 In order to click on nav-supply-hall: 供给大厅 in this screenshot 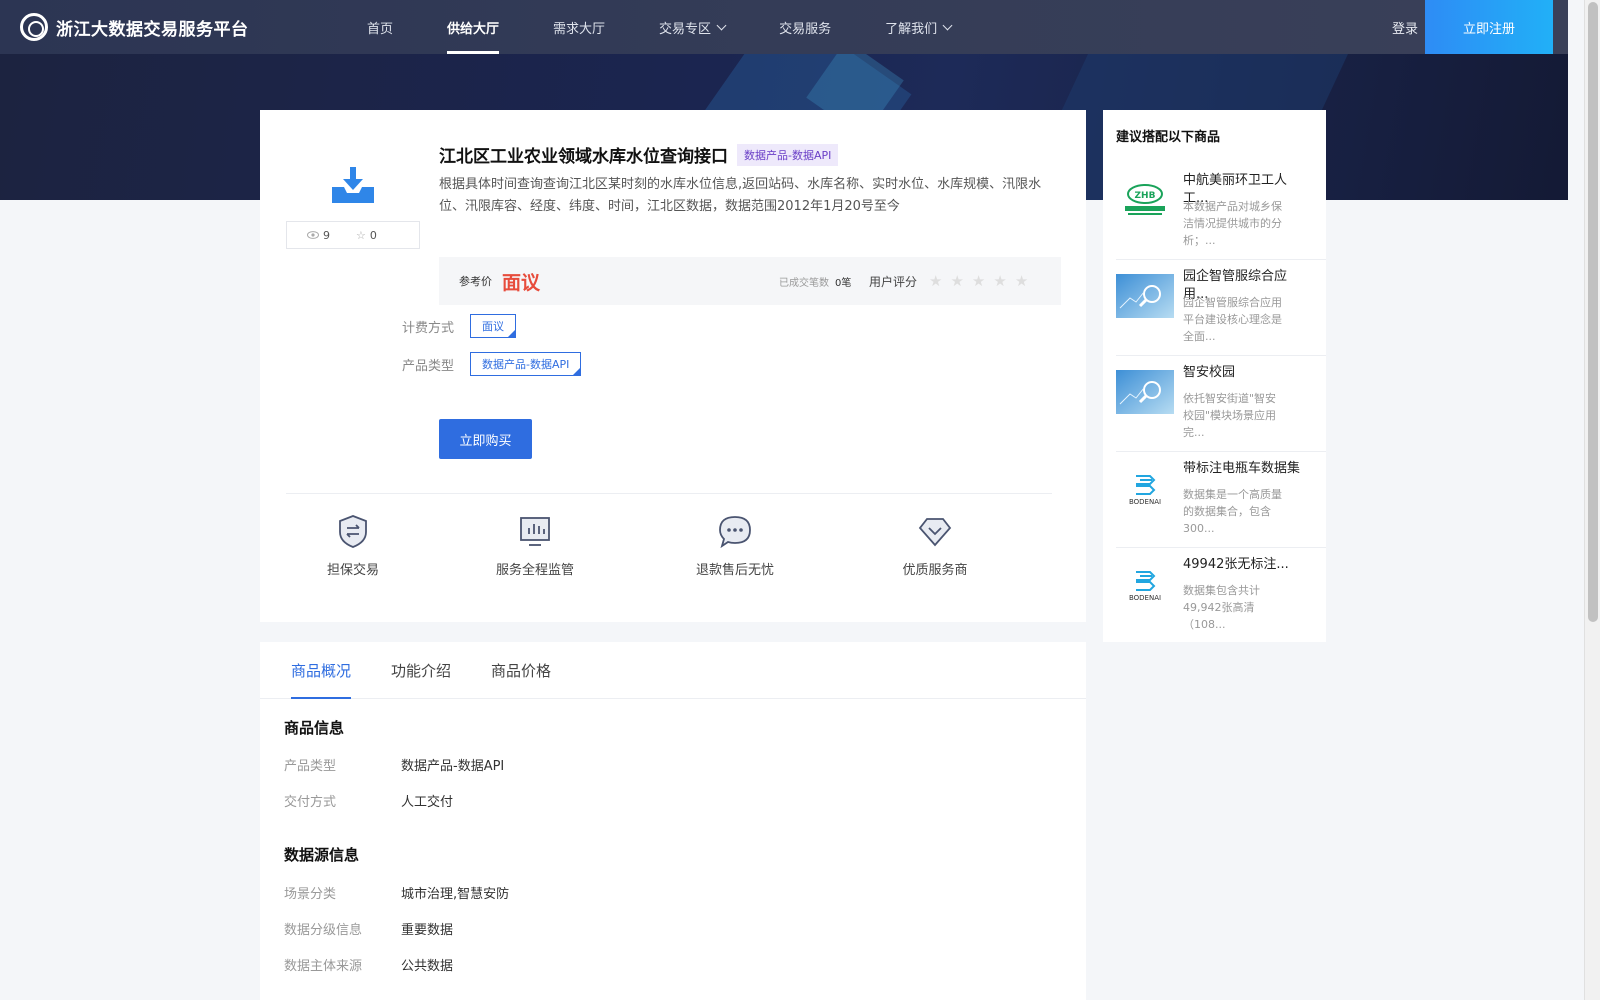, I will do `click(473, 27)`.